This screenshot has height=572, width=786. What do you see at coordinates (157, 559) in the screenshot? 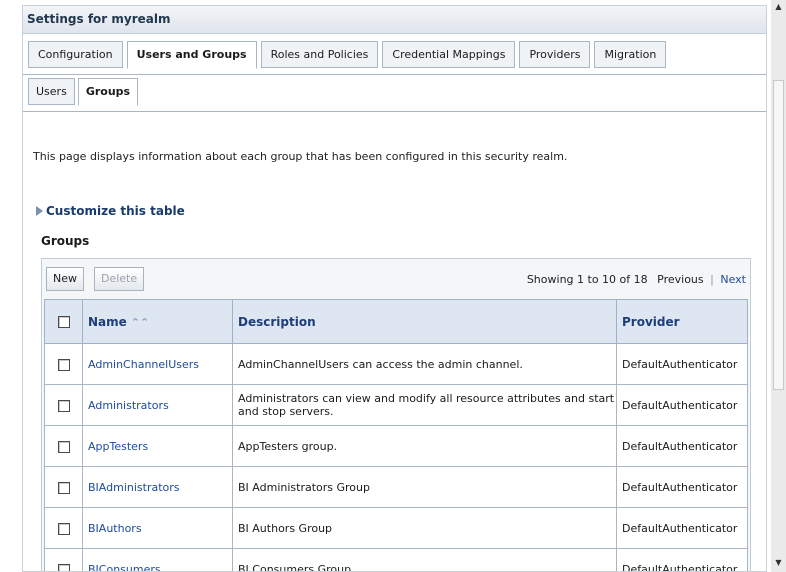
I see `group-name-link: BIConsumers` at bounding box center [157, 559].